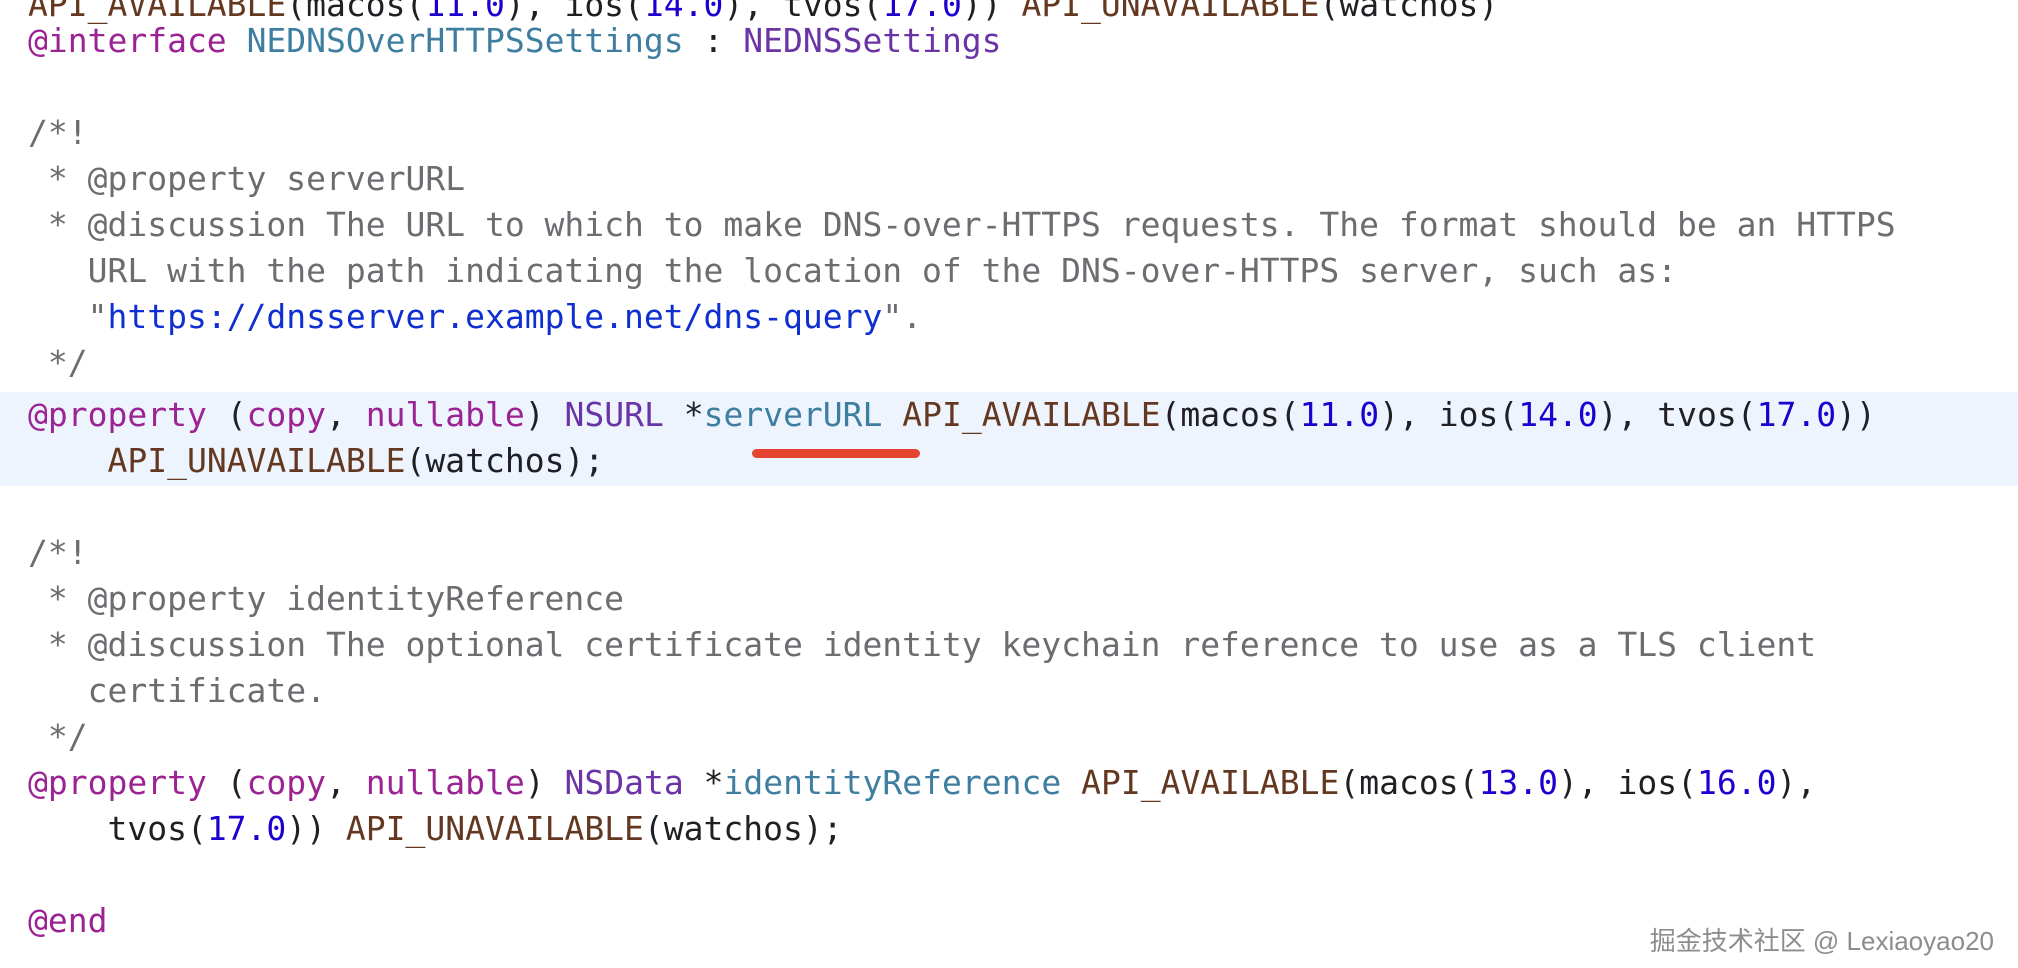 Image resolution: width=2018 pixels, height=968 pixels. I want to click on code-token-link: https://dnsserver.example.net/dns-query, so click(494, 316).